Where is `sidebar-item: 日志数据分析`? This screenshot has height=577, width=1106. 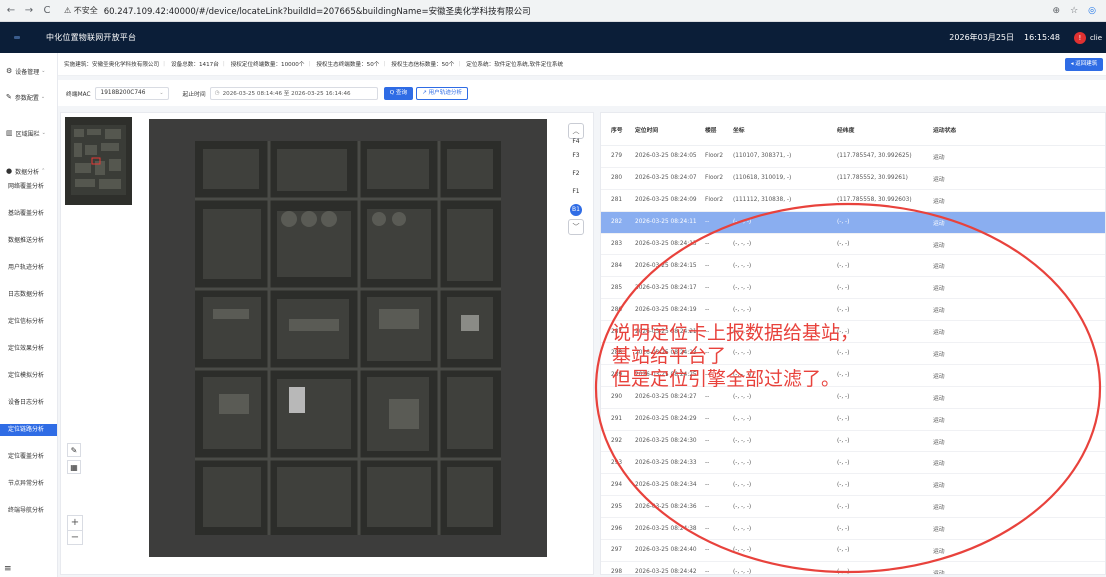 sidebar-item: 日志数据分析 is located at coordinates (28, 295).